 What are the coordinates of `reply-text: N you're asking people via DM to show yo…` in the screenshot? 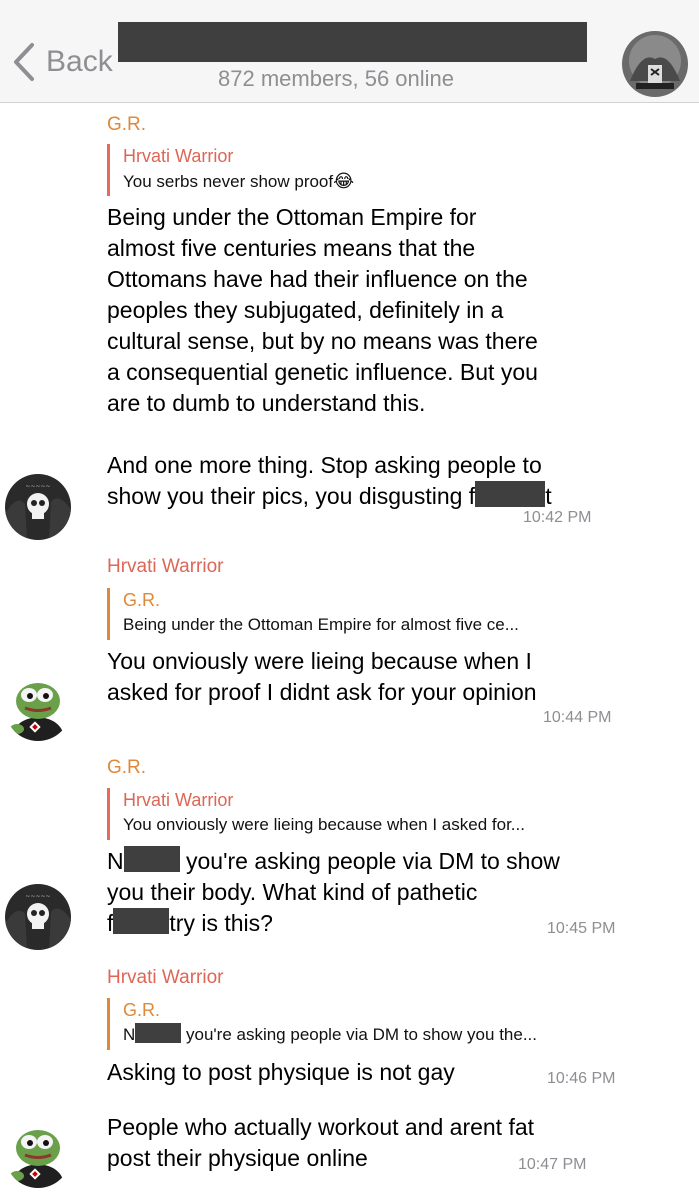 It's located at (330, 1033).